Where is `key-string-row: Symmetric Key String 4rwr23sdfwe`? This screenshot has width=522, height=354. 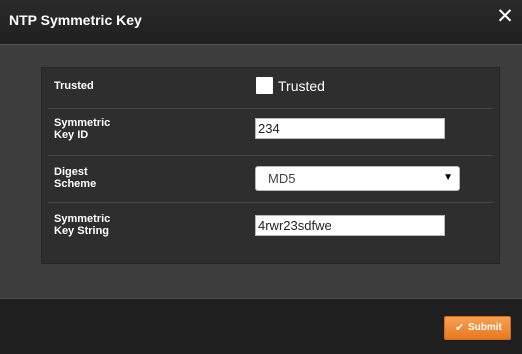
key-string-row: Symmetric Key String 4rwr23sdfwe is located at coordinates (270, 226).